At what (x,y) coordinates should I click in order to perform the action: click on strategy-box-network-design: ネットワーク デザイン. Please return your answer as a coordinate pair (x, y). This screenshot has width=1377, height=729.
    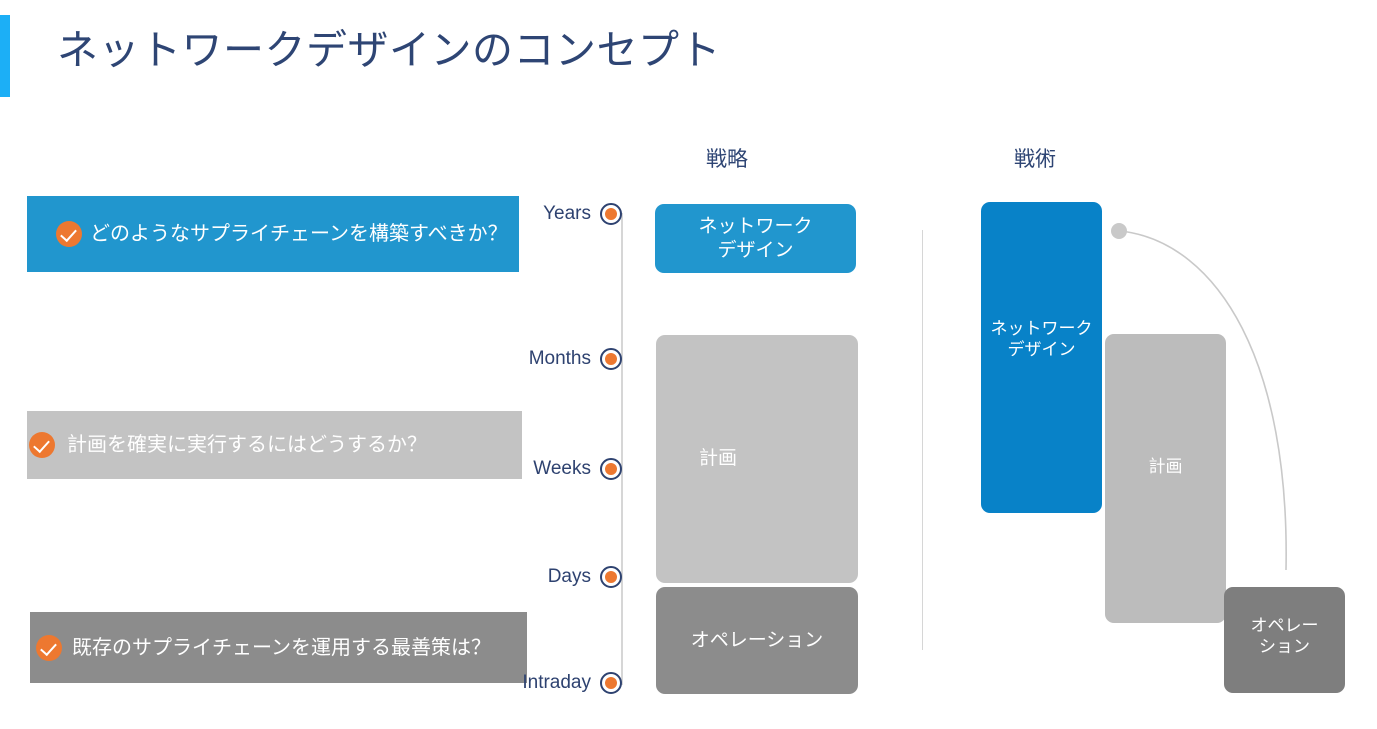
    Looking at the image, I should click on (755, 238).